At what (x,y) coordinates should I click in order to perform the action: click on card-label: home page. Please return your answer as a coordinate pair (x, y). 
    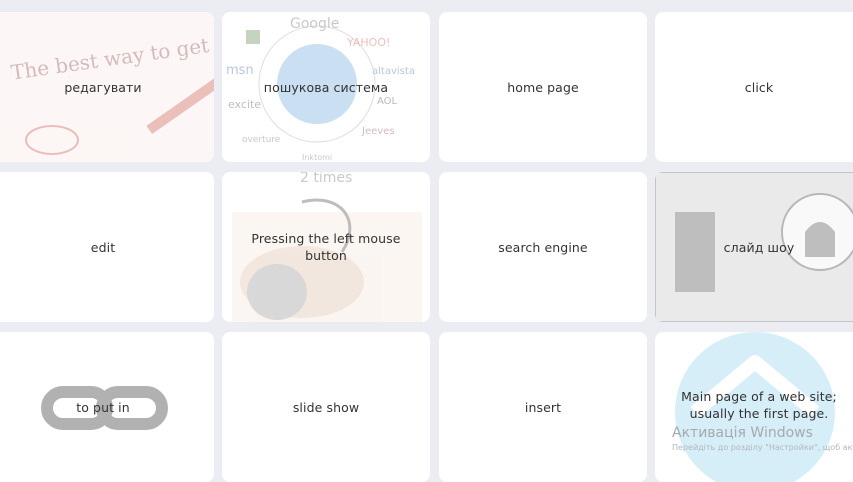
    Looking at the image, I should click on (543, 87).